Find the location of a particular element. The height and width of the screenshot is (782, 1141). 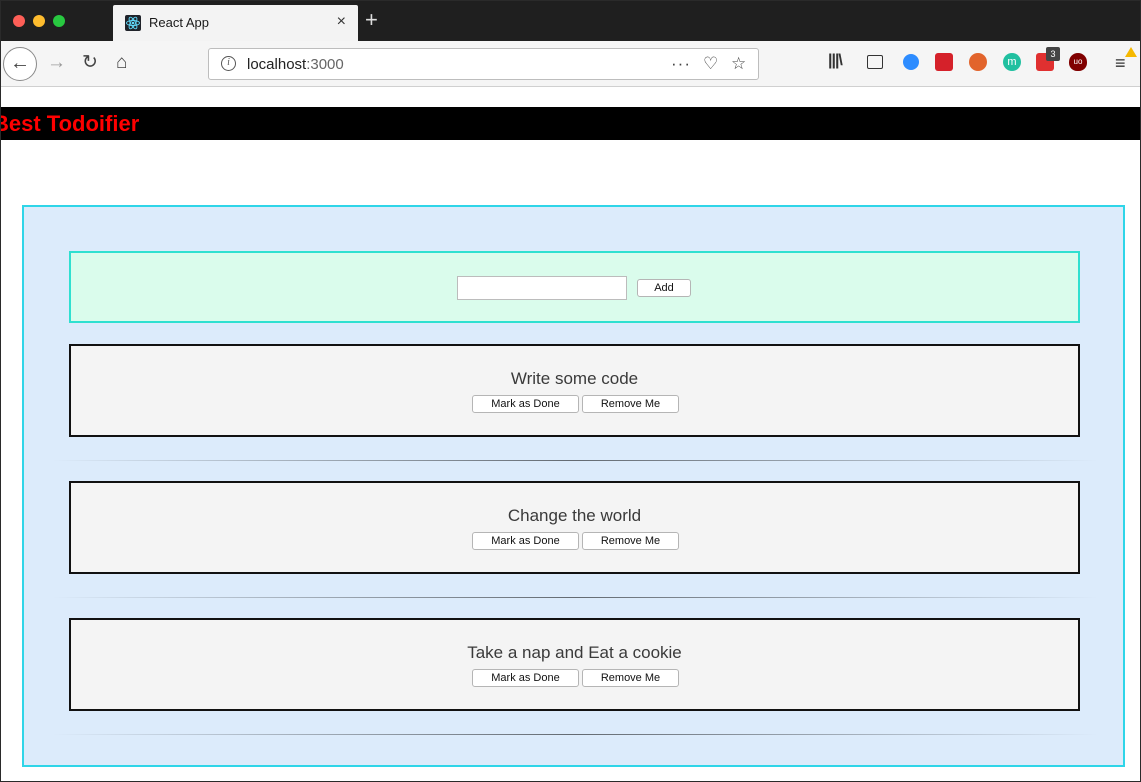

todo-text: Write some code is located at coordinates (574, 378).